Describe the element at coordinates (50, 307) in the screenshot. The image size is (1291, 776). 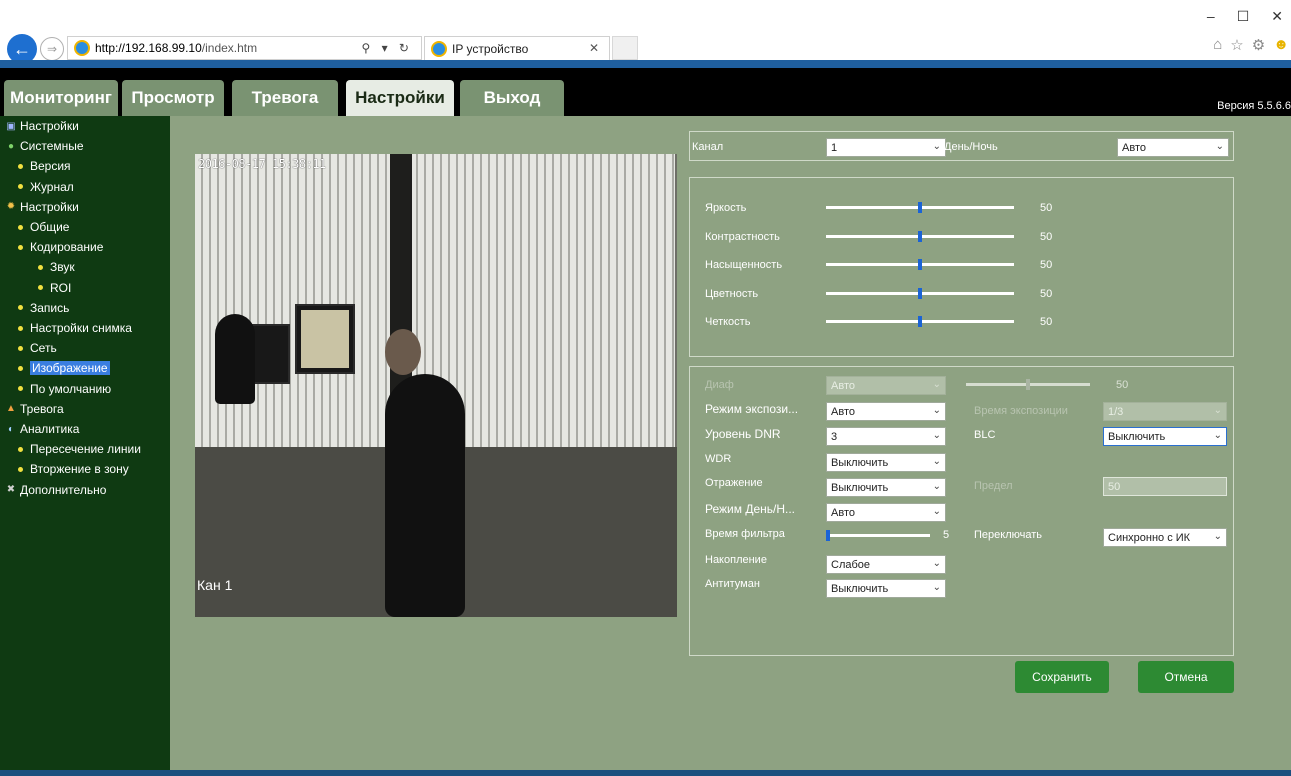
I see `sidebar-item-label: Запись` at that location.